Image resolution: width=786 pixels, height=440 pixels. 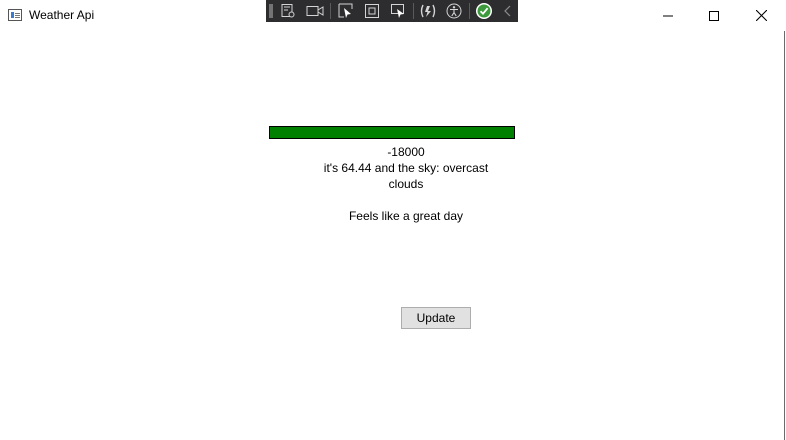 I want to click on hot-reload-button, so click(x=428, y=11).